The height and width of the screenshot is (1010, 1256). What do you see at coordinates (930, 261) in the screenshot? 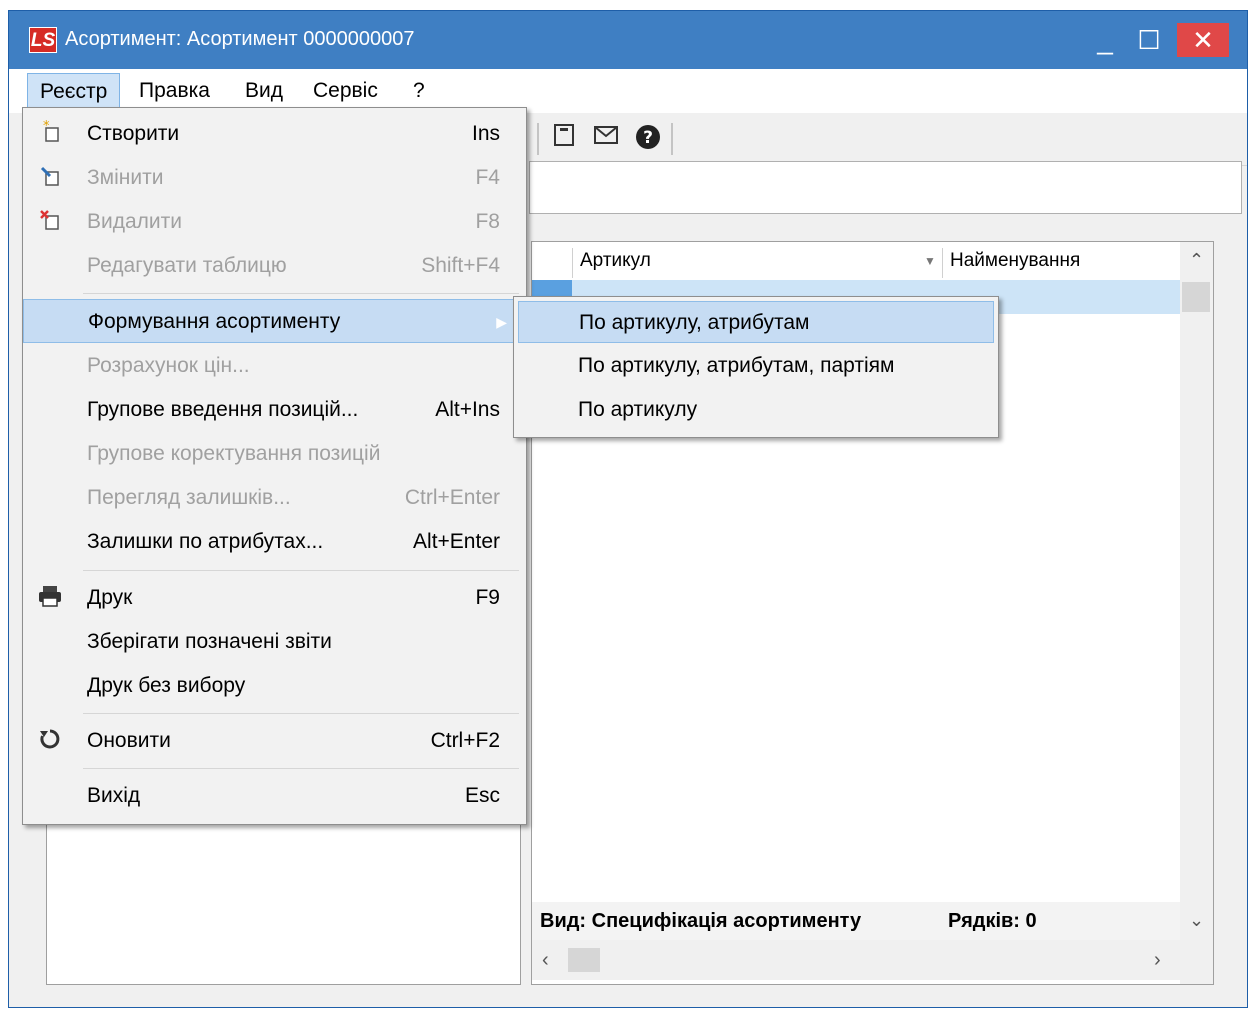
I see `sort-arrow-icon: ▼` at bounding box center [930, 261].